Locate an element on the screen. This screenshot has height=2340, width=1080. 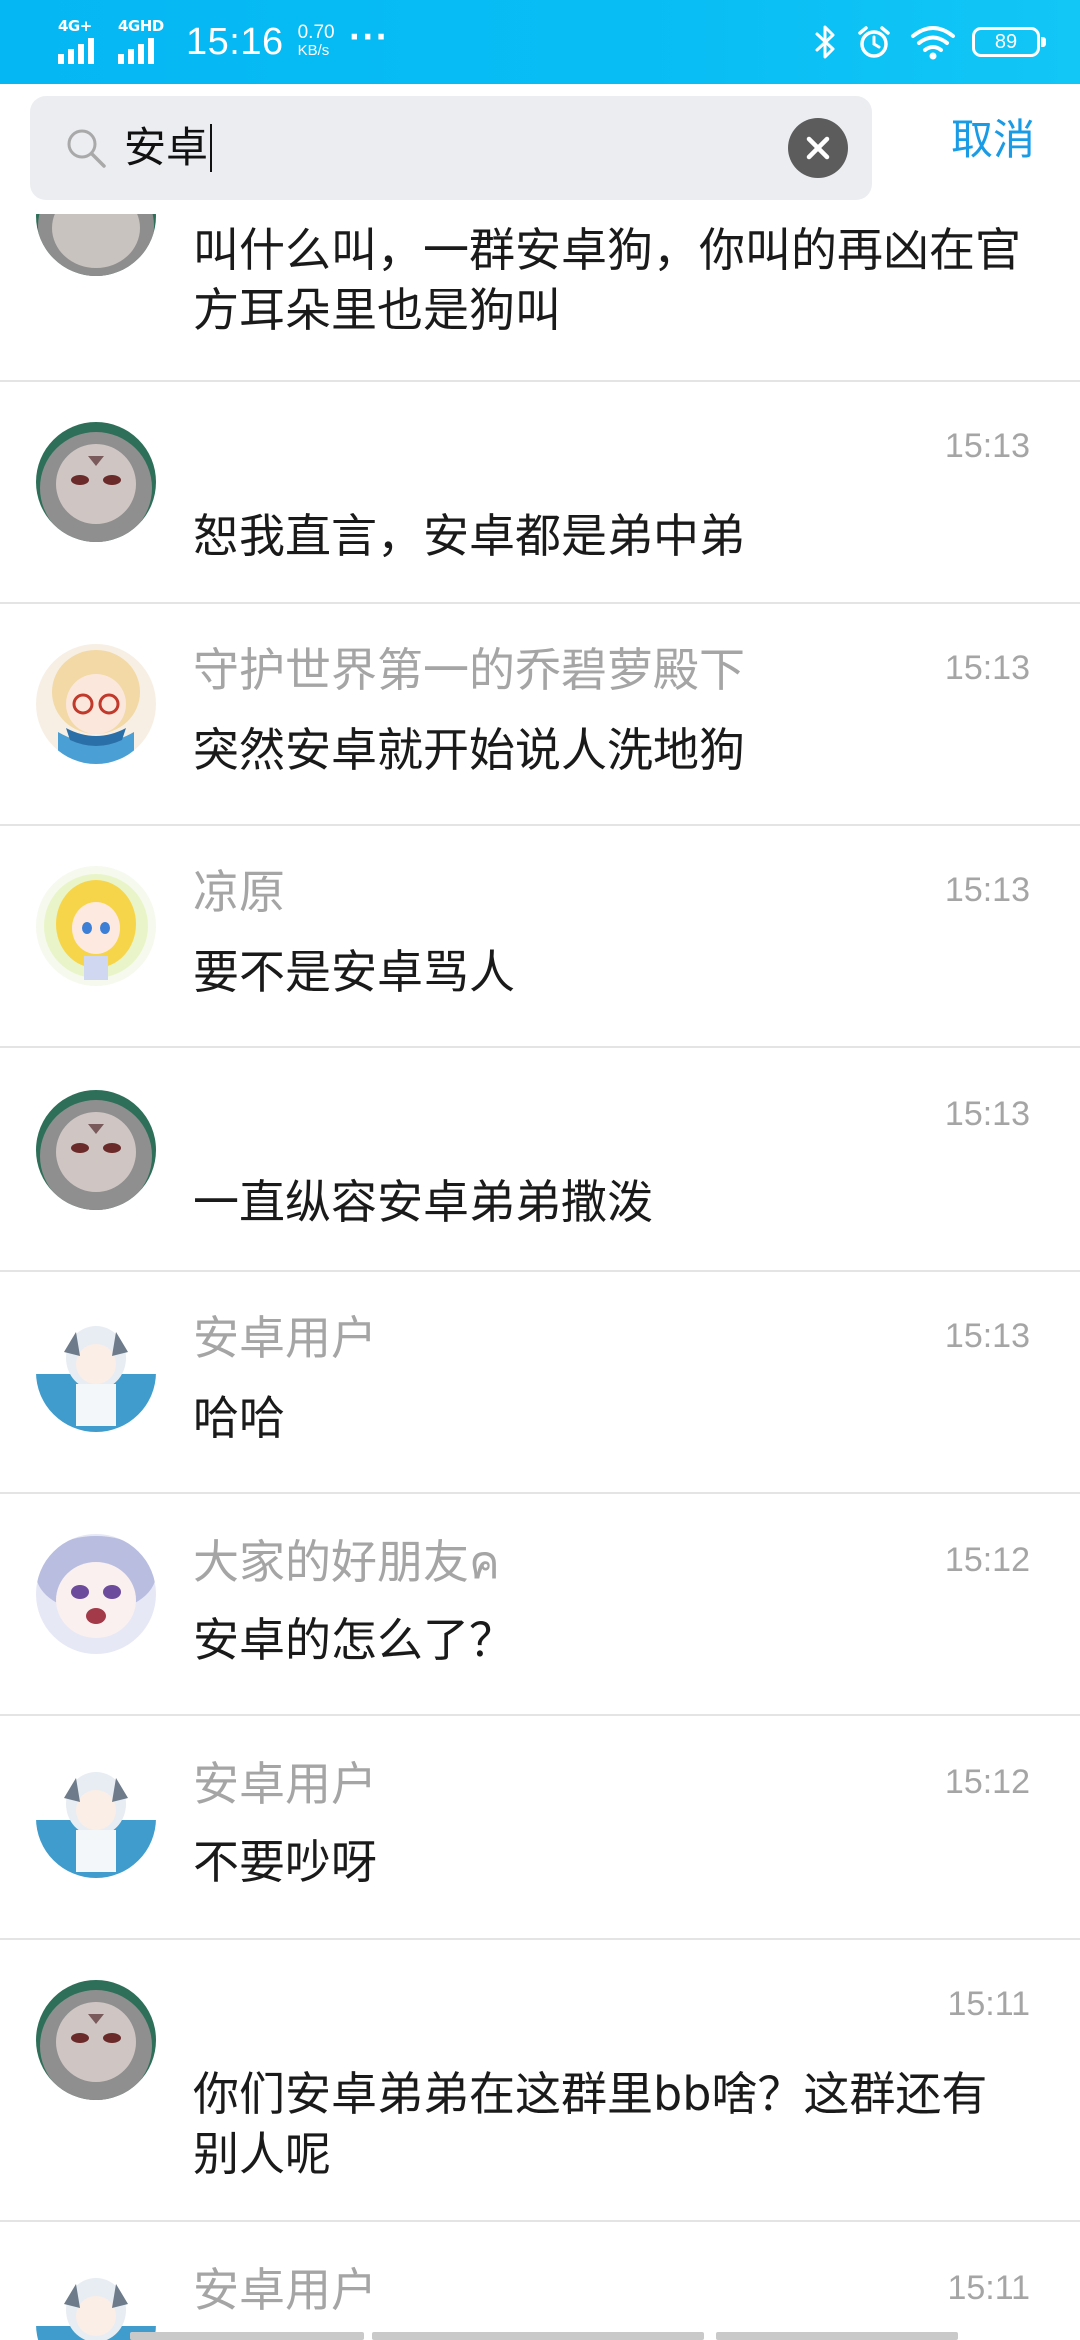
network-speed: 0.70 KB/s is located at coordinates (316, 41).